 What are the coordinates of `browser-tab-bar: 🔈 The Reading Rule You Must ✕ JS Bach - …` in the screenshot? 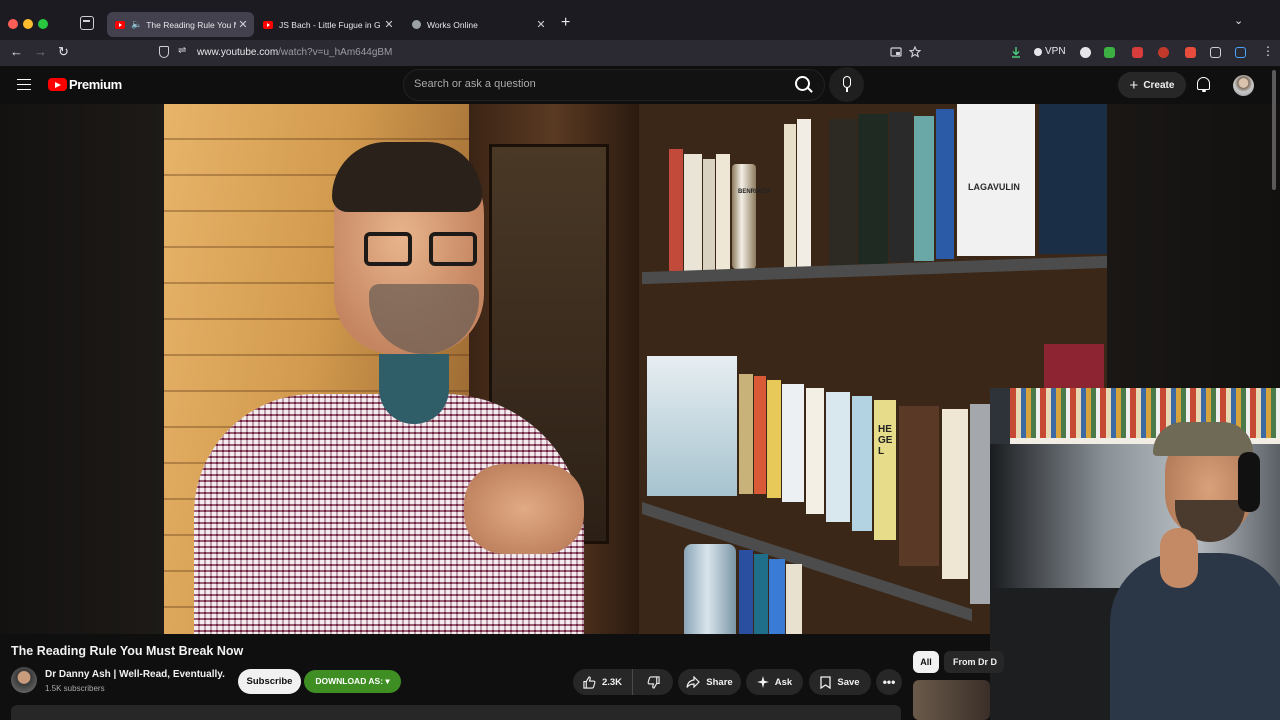 It's located at (640, 20).